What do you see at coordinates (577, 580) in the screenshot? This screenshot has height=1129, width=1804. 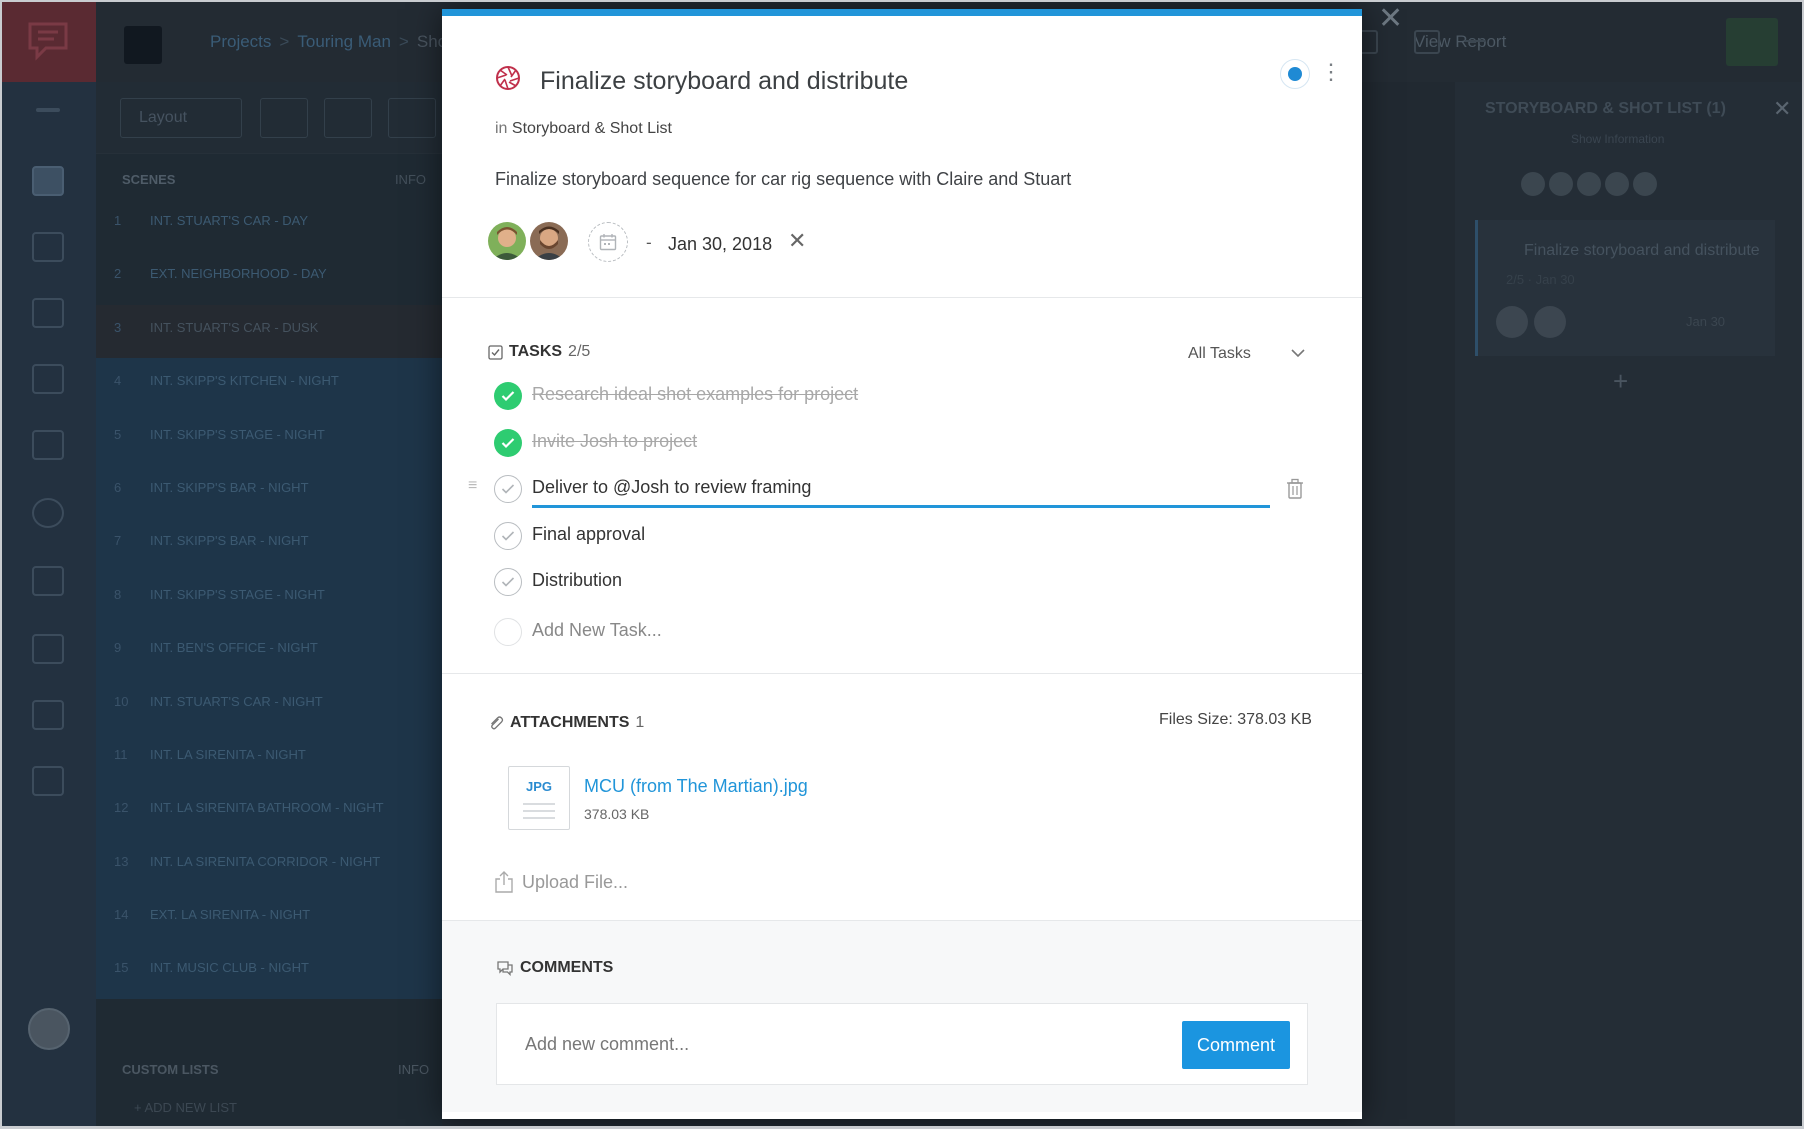 I see `task-label: Distribution` at bounding box center [577, 580].